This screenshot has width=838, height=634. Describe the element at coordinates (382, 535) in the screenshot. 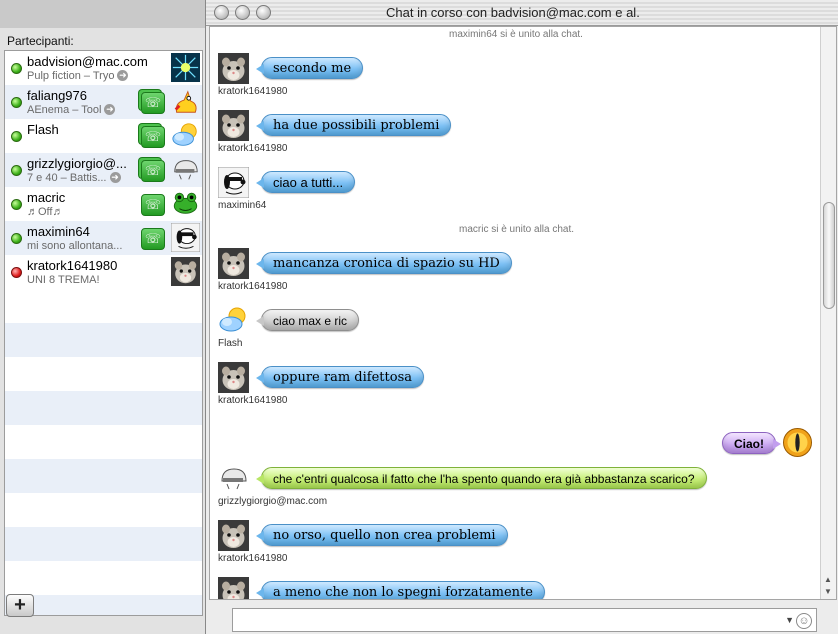

I see `message-bubble: no orso, quello non crea problemi` at that location.